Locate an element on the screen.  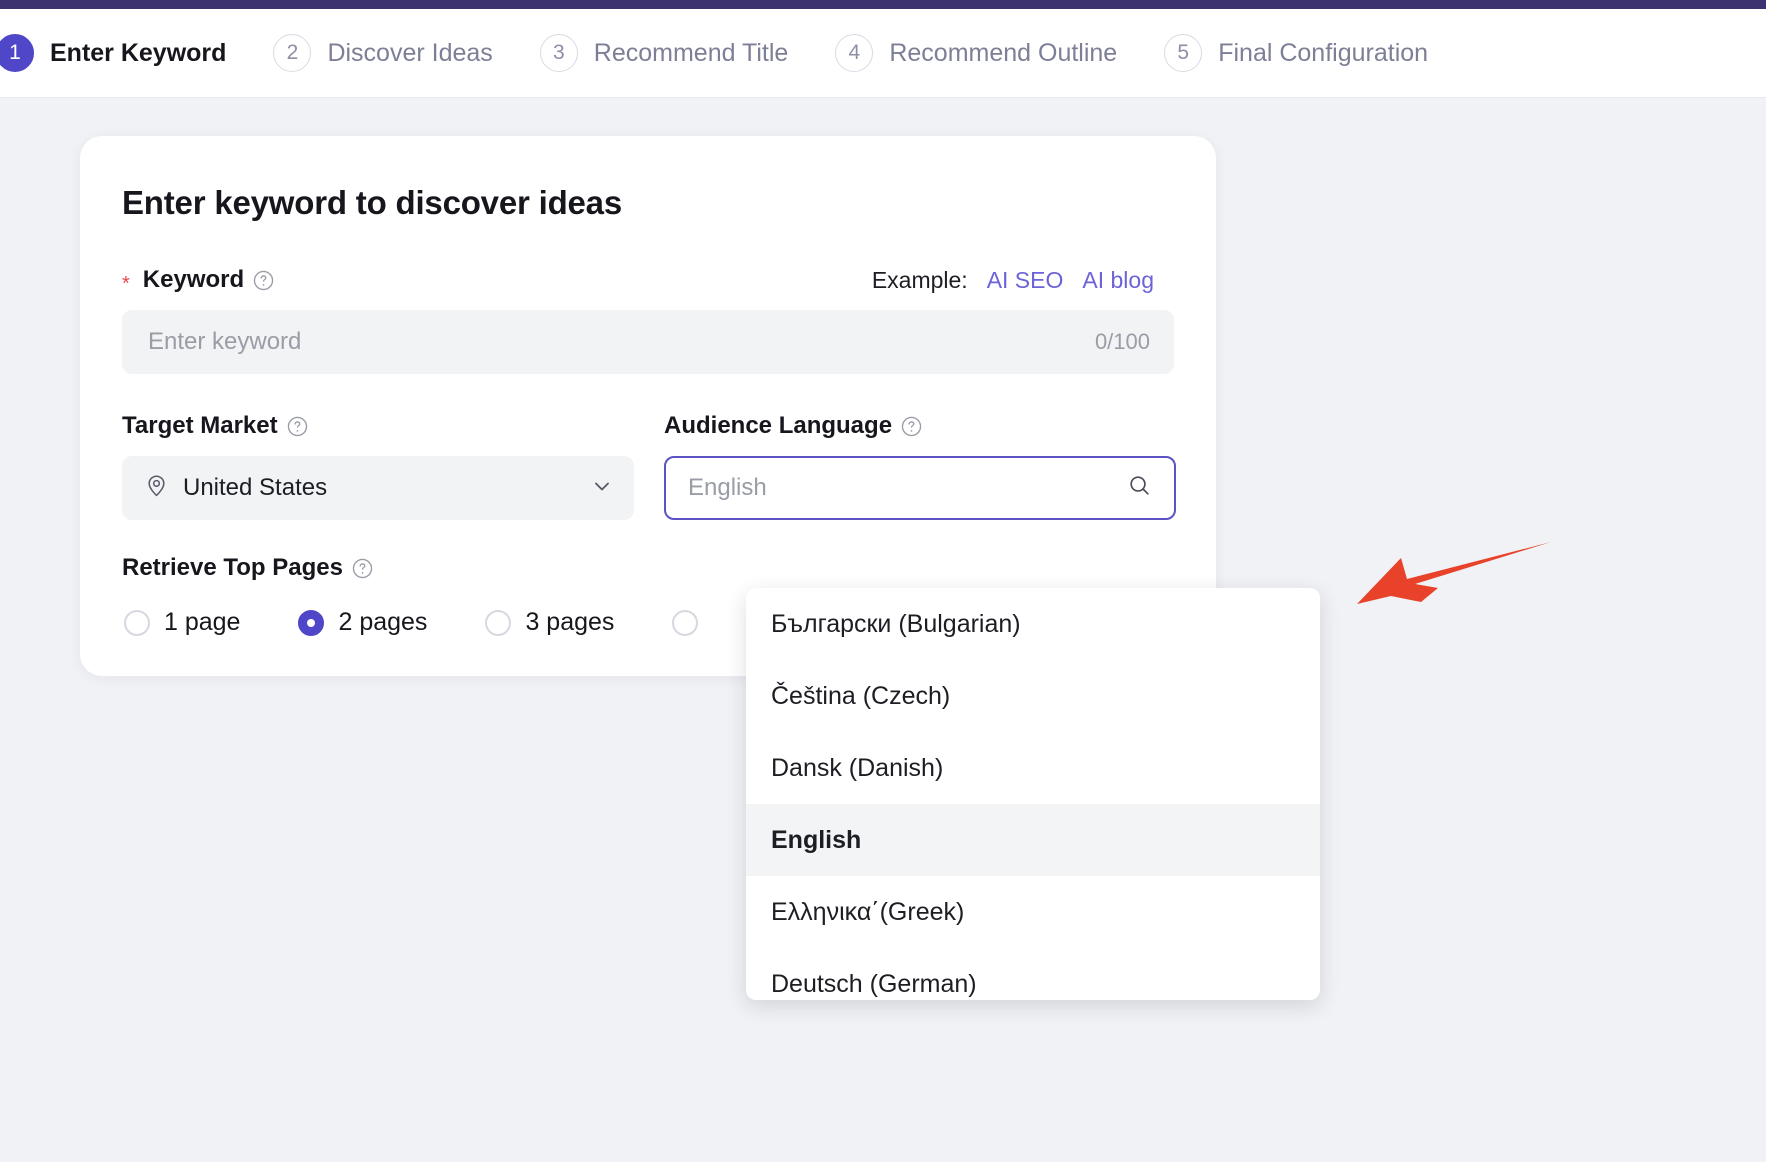
step-5-final-configuration: 5 Final Configuration is located at coordinates (1296, 53).